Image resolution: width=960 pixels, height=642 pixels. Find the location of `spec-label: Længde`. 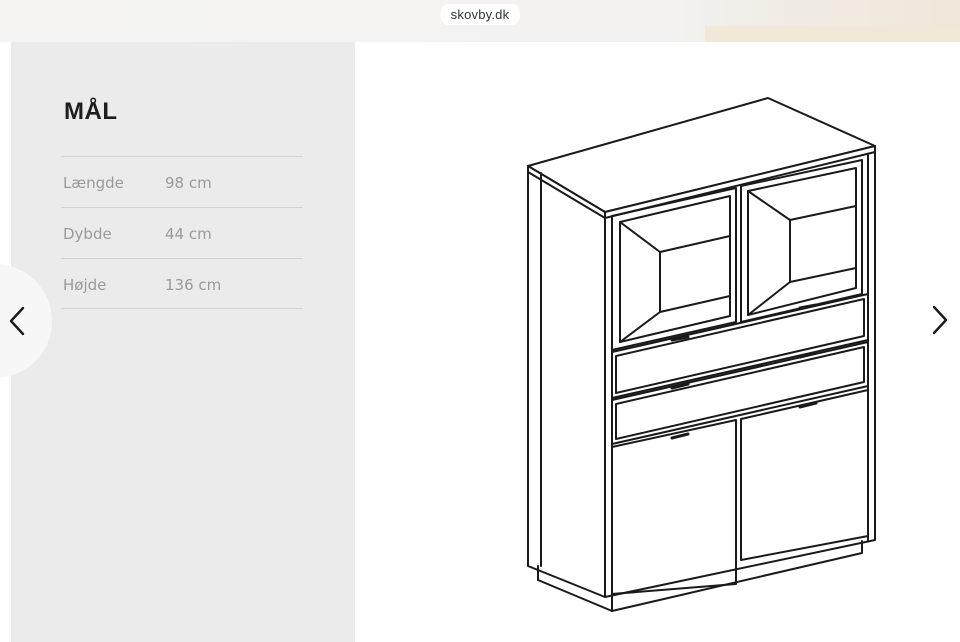

spec-label: Længde is located at coordinates (93, 183).